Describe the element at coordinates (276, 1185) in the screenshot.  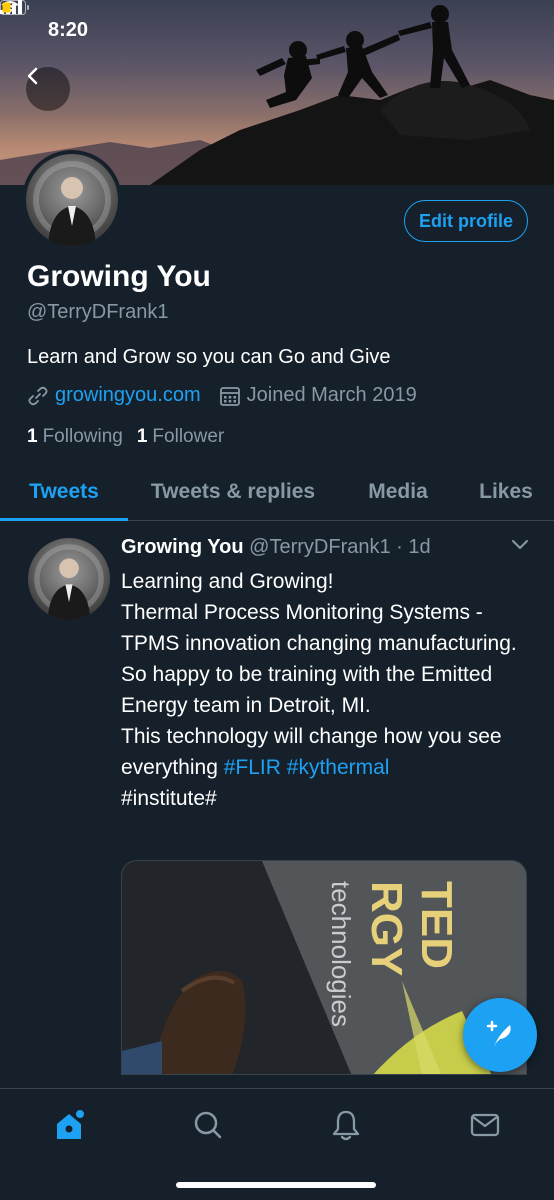
I see `home-indicator` at that location.